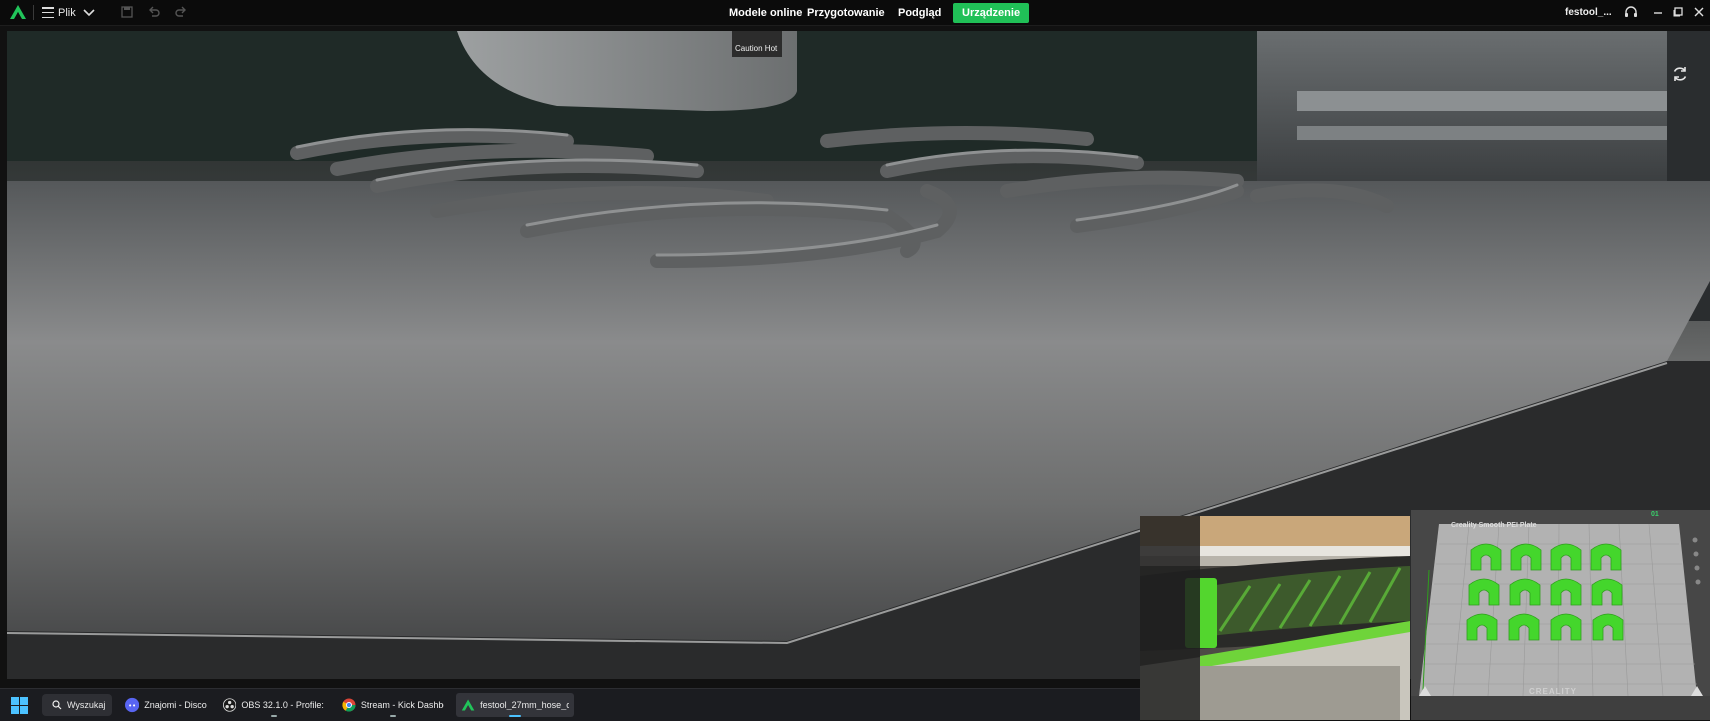  Describe the element at coordinates (57, 705) in the screenshot. I see `search-icon` at that location.